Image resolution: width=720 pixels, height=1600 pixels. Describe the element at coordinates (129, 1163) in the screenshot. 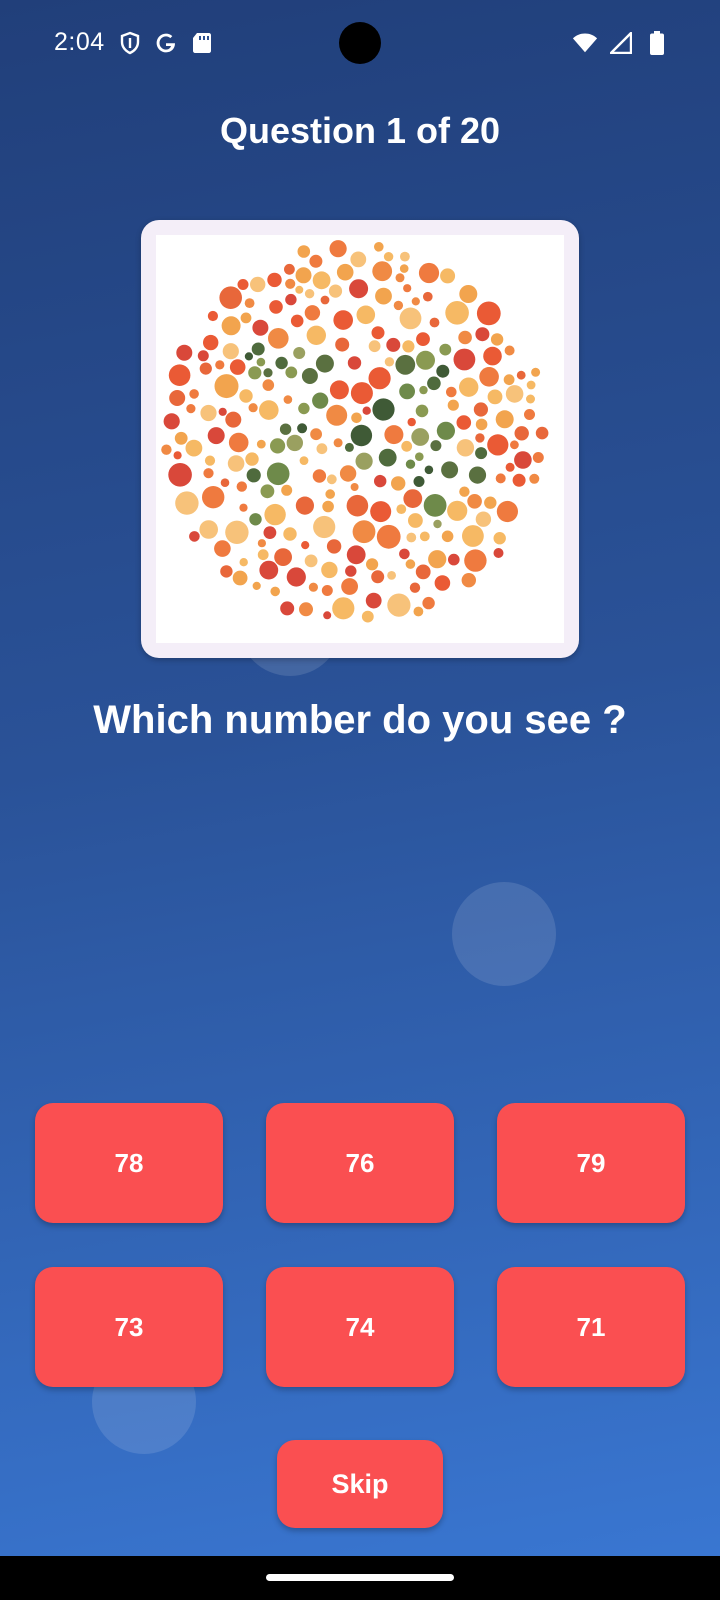

I see `answer-button-78: 78` at that location.